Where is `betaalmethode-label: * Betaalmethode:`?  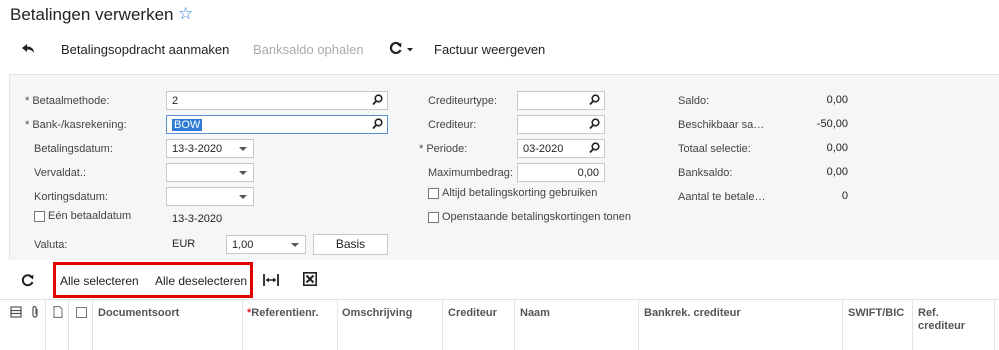
betaalmethode-label: * Betaalmethode: is located at coordinates (67, 101).